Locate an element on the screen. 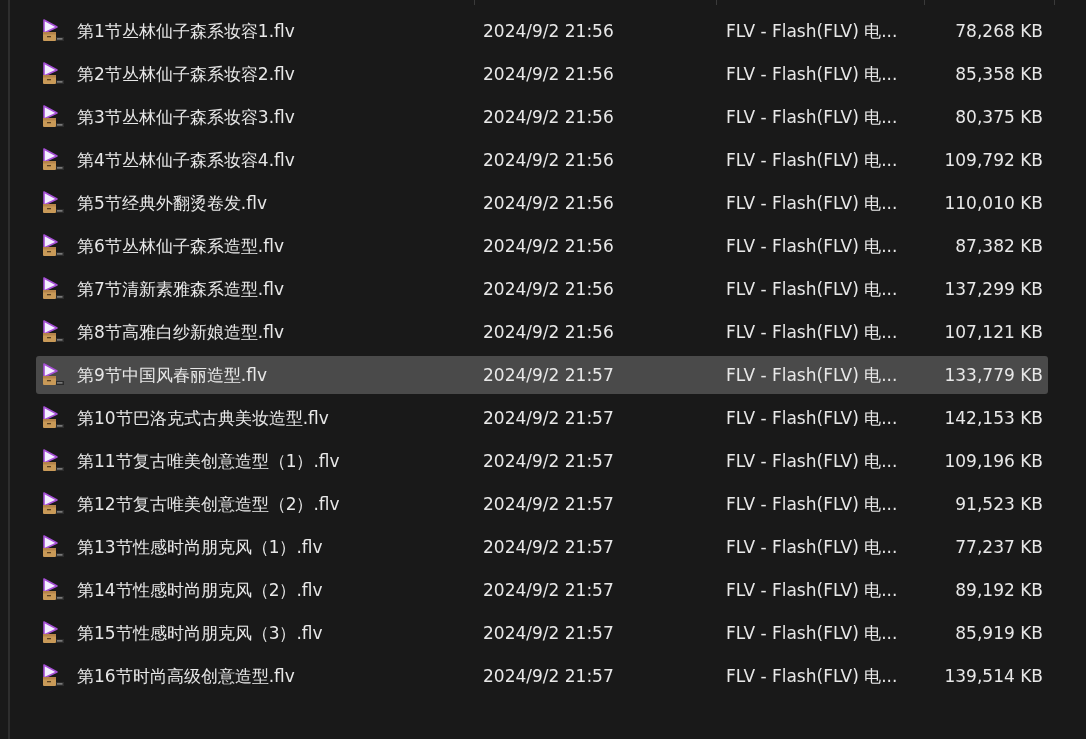 The image size is (1086, 739). file-row: 第7节清新素雅森系造型.flv 2024/9/2 21:56 FLV - Flash(FLV) 电... 137,299 KB is located at coordinates (542, 289).